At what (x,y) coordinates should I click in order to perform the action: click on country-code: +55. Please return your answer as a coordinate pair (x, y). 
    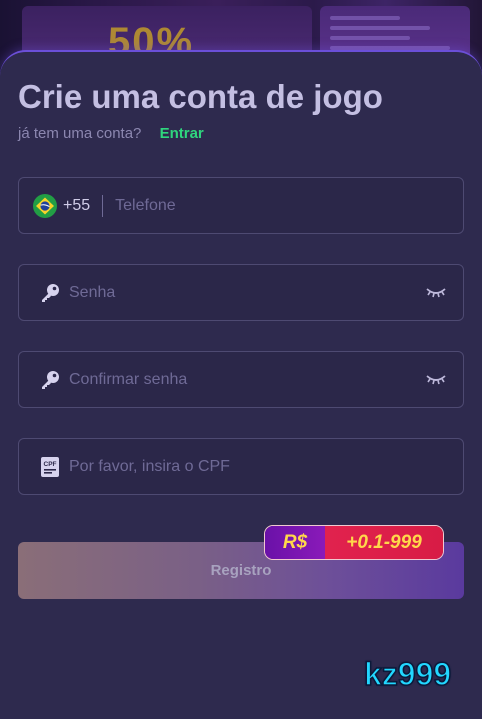
    Looking at the image, I should click on (76, 206).